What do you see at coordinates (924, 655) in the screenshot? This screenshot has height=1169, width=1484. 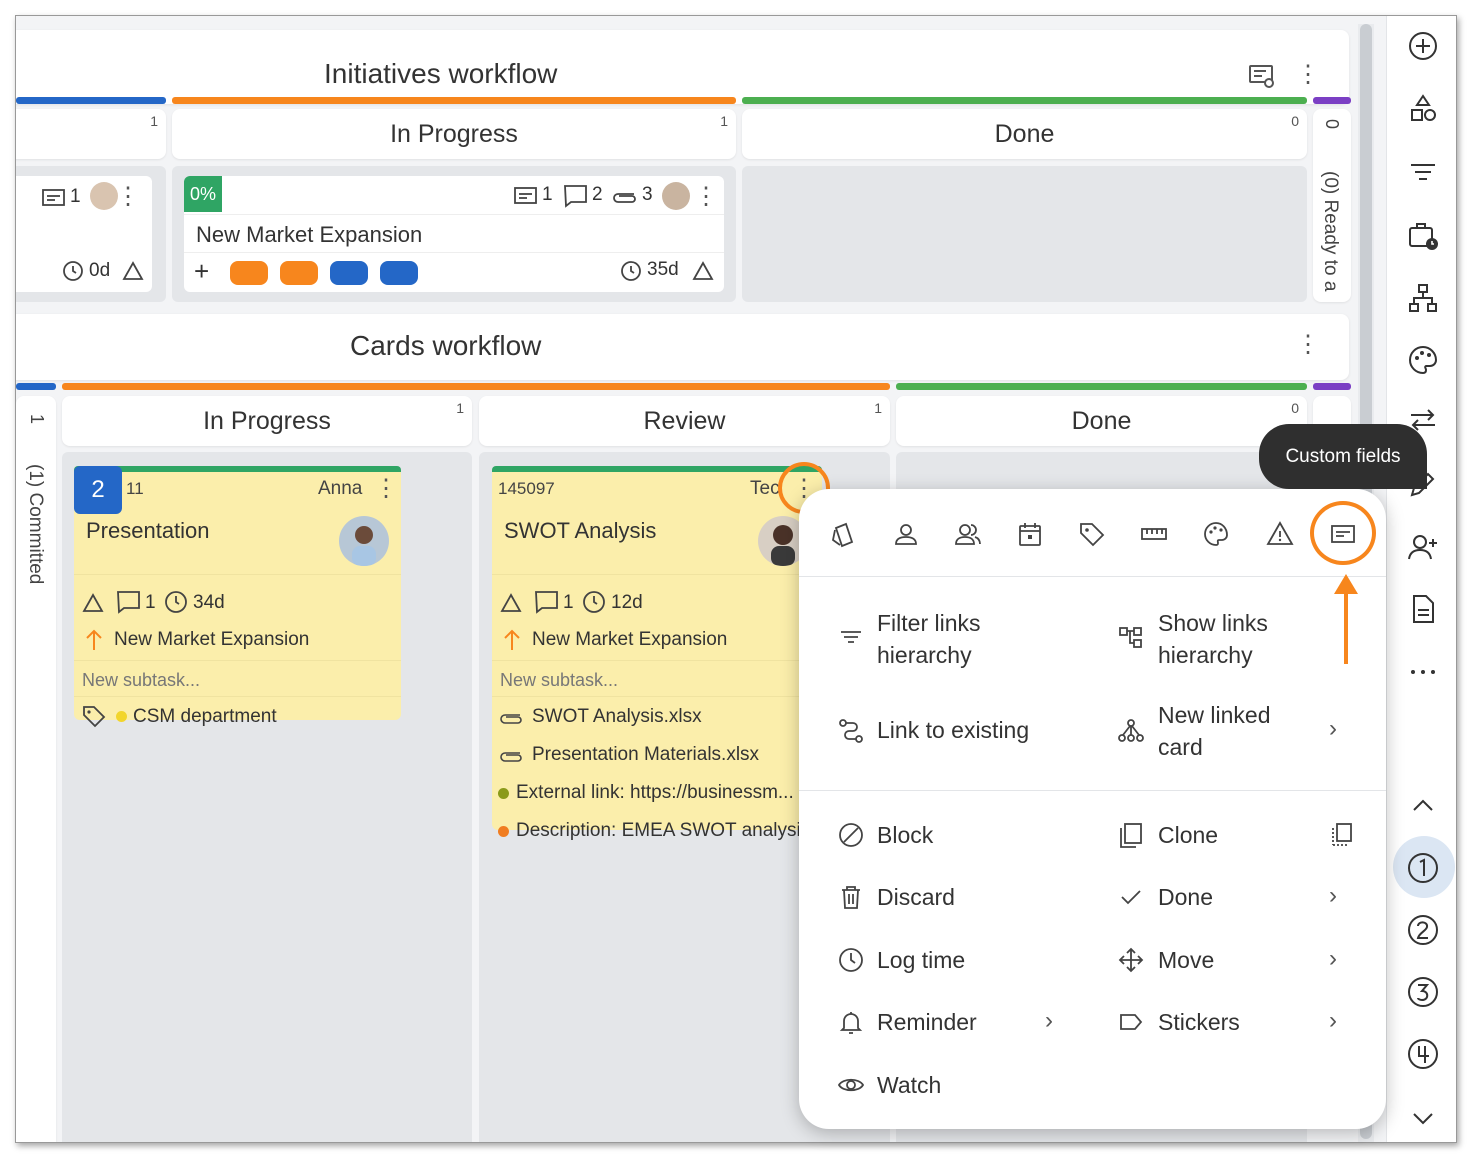 I see `filter-links-label-2: hierarchy` at bounding box center [924, 655].